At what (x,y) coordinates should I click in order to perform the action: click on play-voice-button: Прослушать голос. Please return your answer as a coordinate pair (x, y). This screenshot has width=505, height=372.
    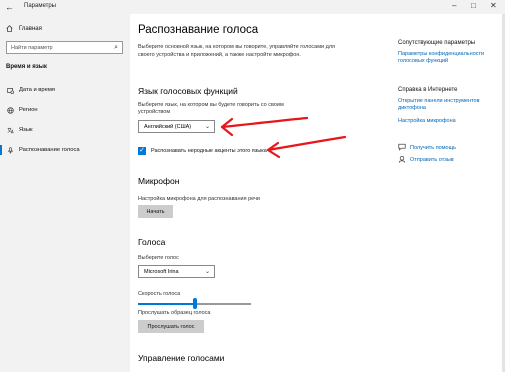
    Looking at the image, I should click on (171, 326).